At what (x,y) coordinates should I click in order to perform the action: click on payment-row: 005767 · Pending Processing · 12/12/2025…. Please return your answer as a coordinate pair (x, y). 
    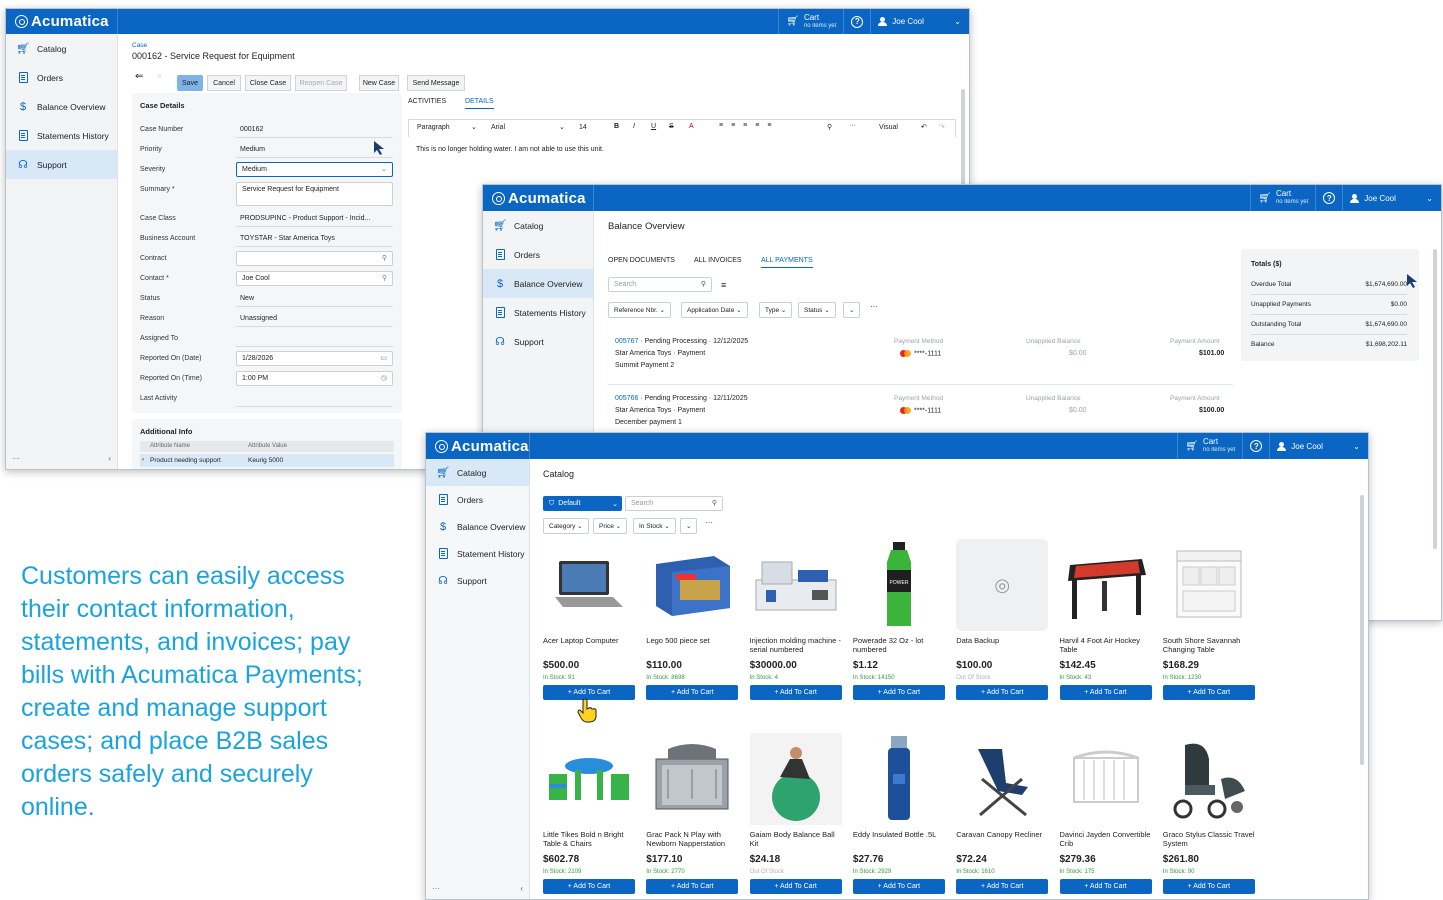
    Looking at the image, I should click on (920, 360).